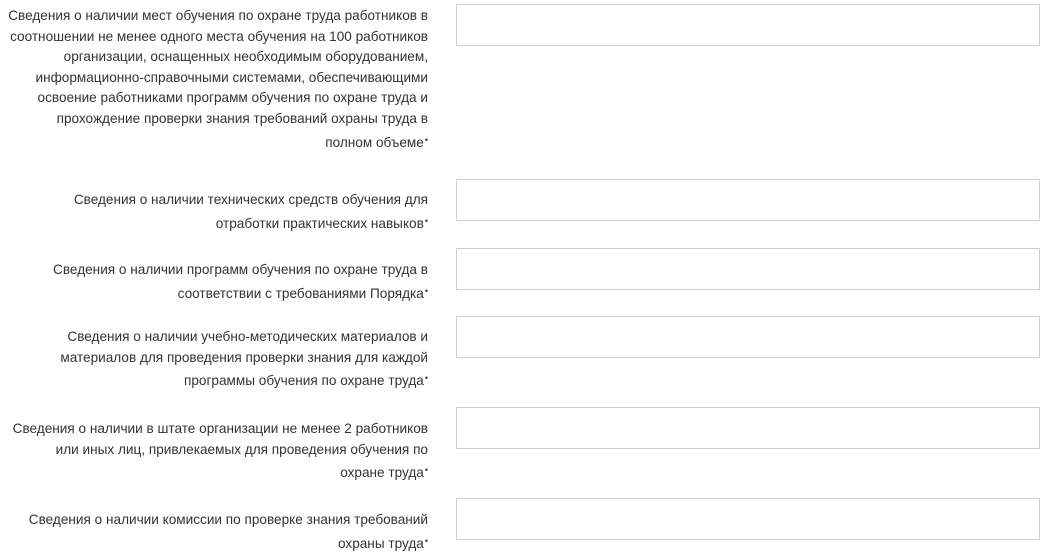 The width and height of the screenshot is (1049, 554). What do you see at coordinates (748, 200) in the screenshot?
I see `technical-means-input` at bounding box center [748, 200].